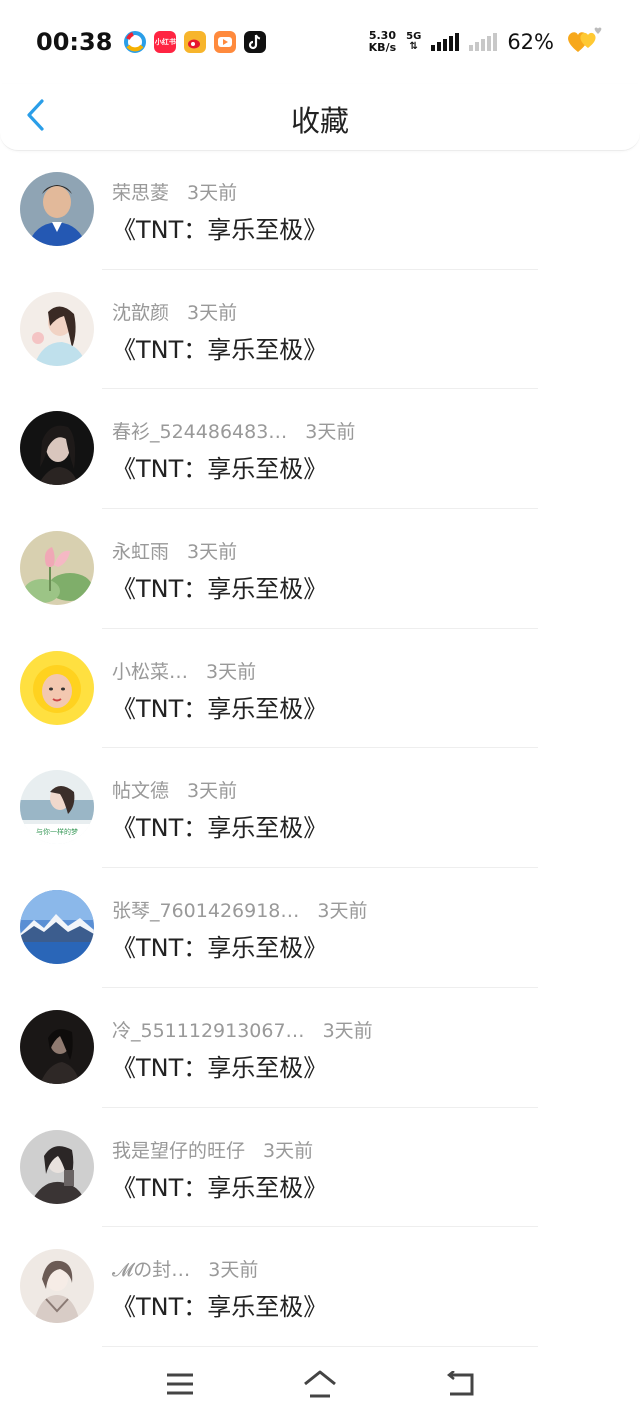 This screenshot has height=1422, width=640. I want to click on username: 永虹雨, so click(140, 550).